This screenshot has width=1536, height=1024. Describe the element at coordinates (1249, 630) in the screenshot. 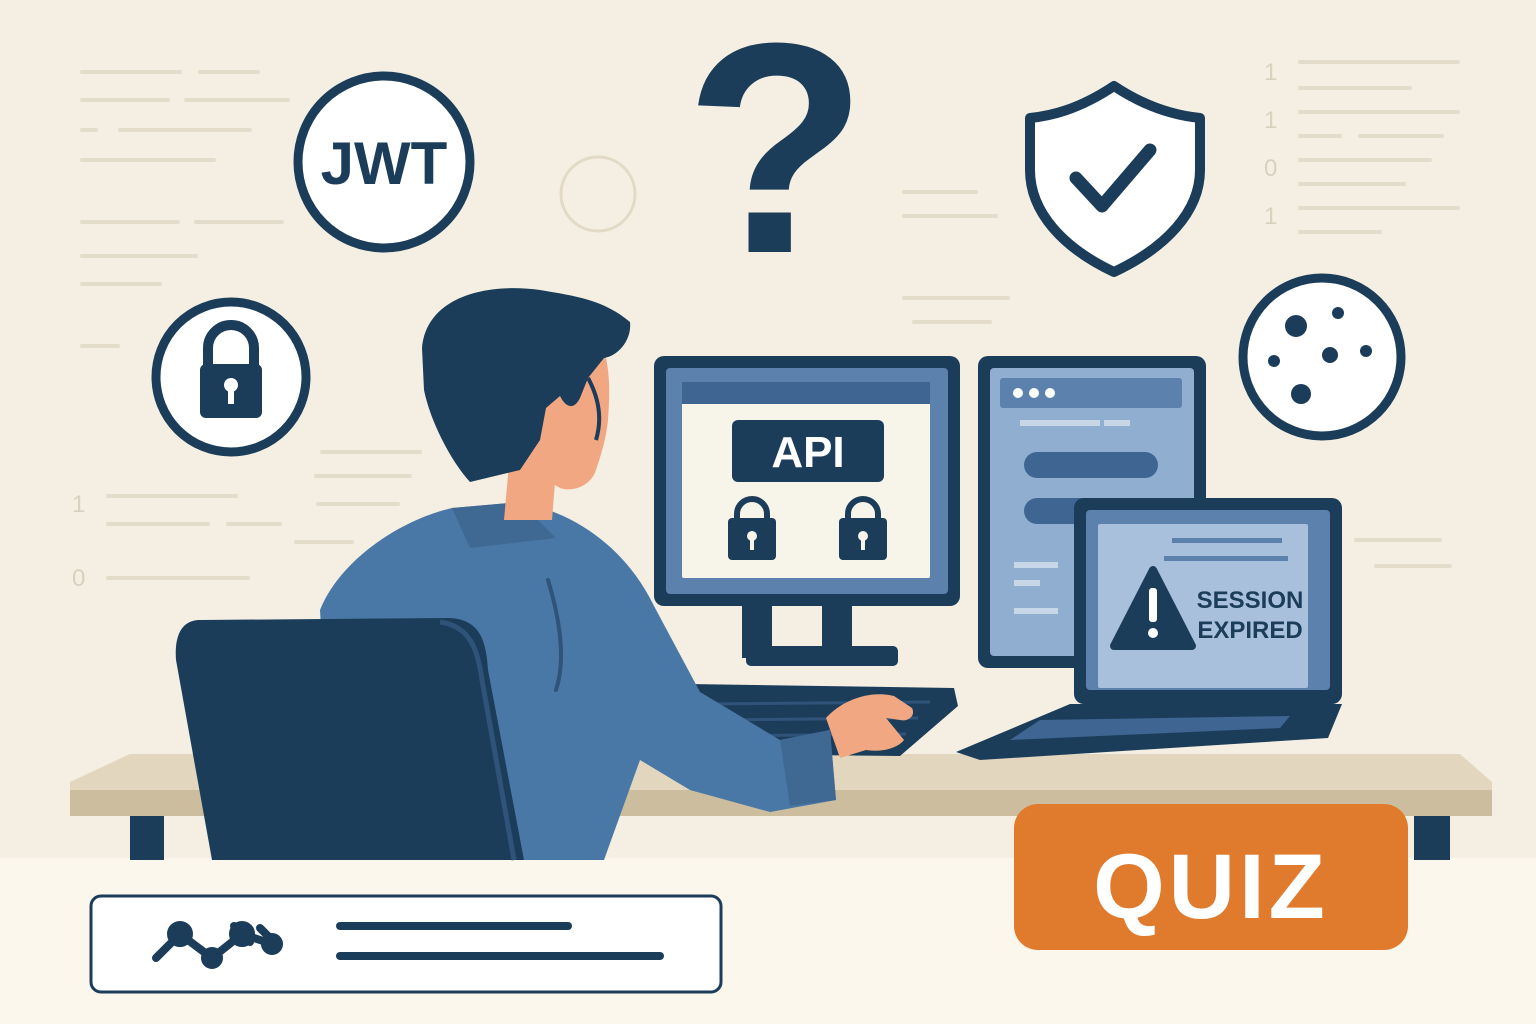

I see `expired-text: EXPIRED` at that location.